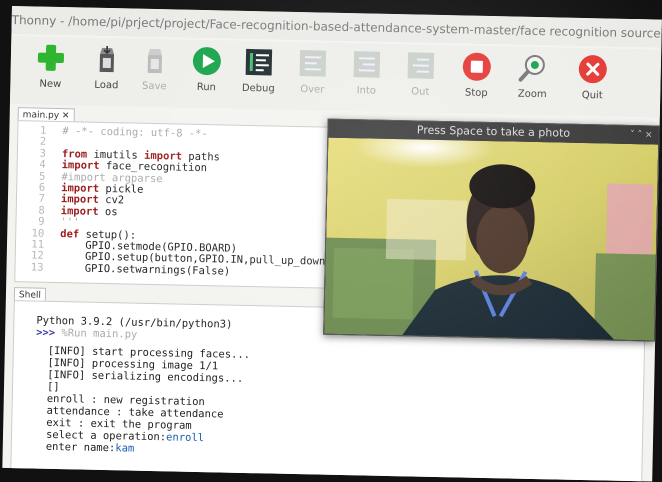 Image resolution: width=662 pixels, height=482 pixels. I want to click on over-button: Over, so click(312, 72).